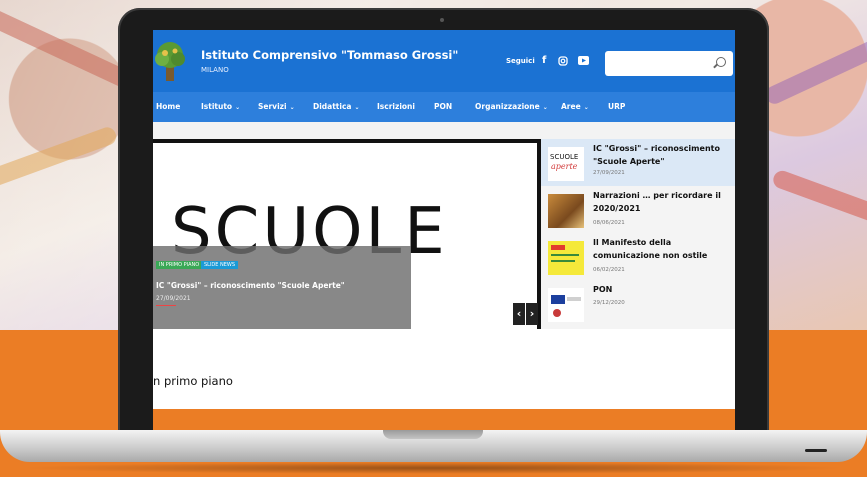 This screenshot has width=867, height=477. What do you see at coordinates (519, 314) in the screenshot?
I see `prev-slide-button: ‹` at bounding box center [519, 314].